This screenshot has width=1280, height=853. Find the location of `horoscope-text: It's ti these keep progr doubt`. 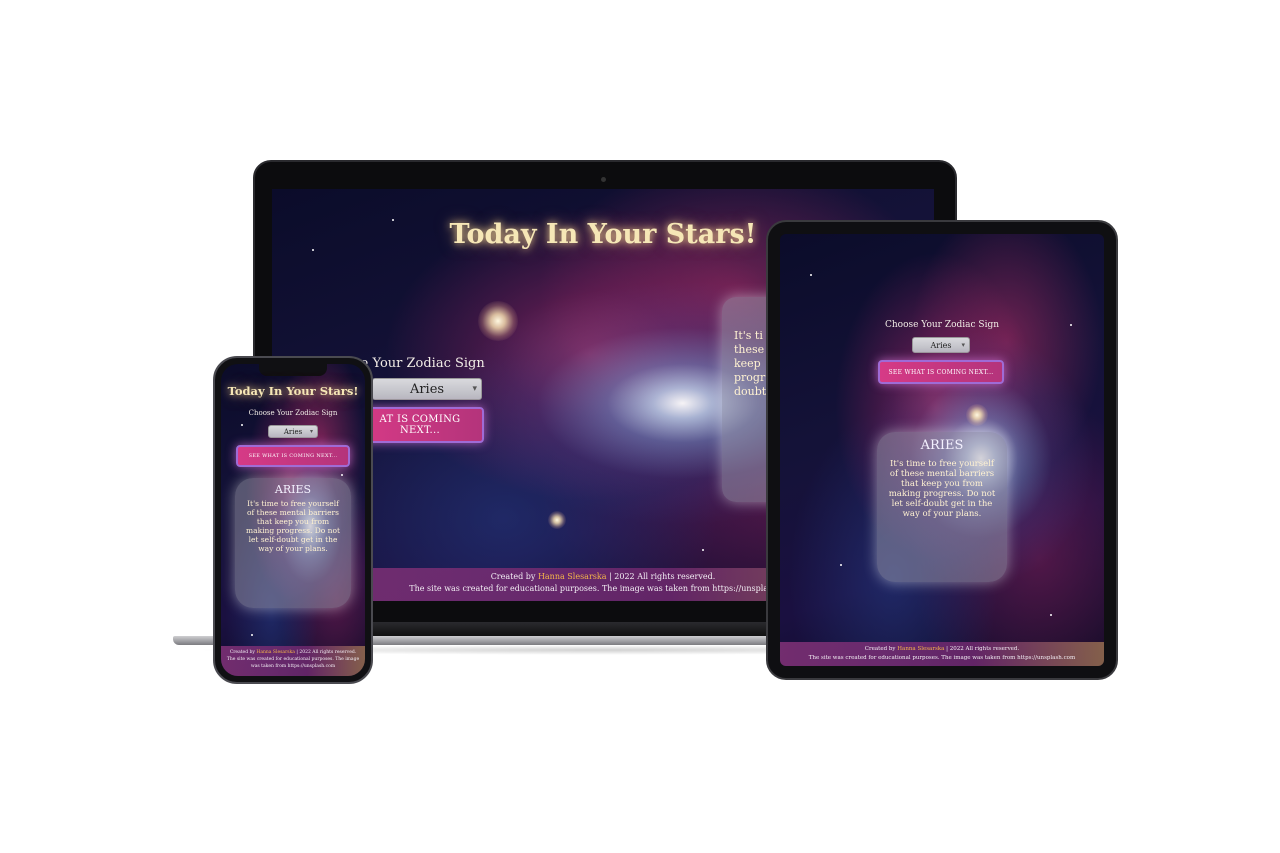

horoscope-text: It's ti these keep progr doubt is located at coordinates (750, 363).